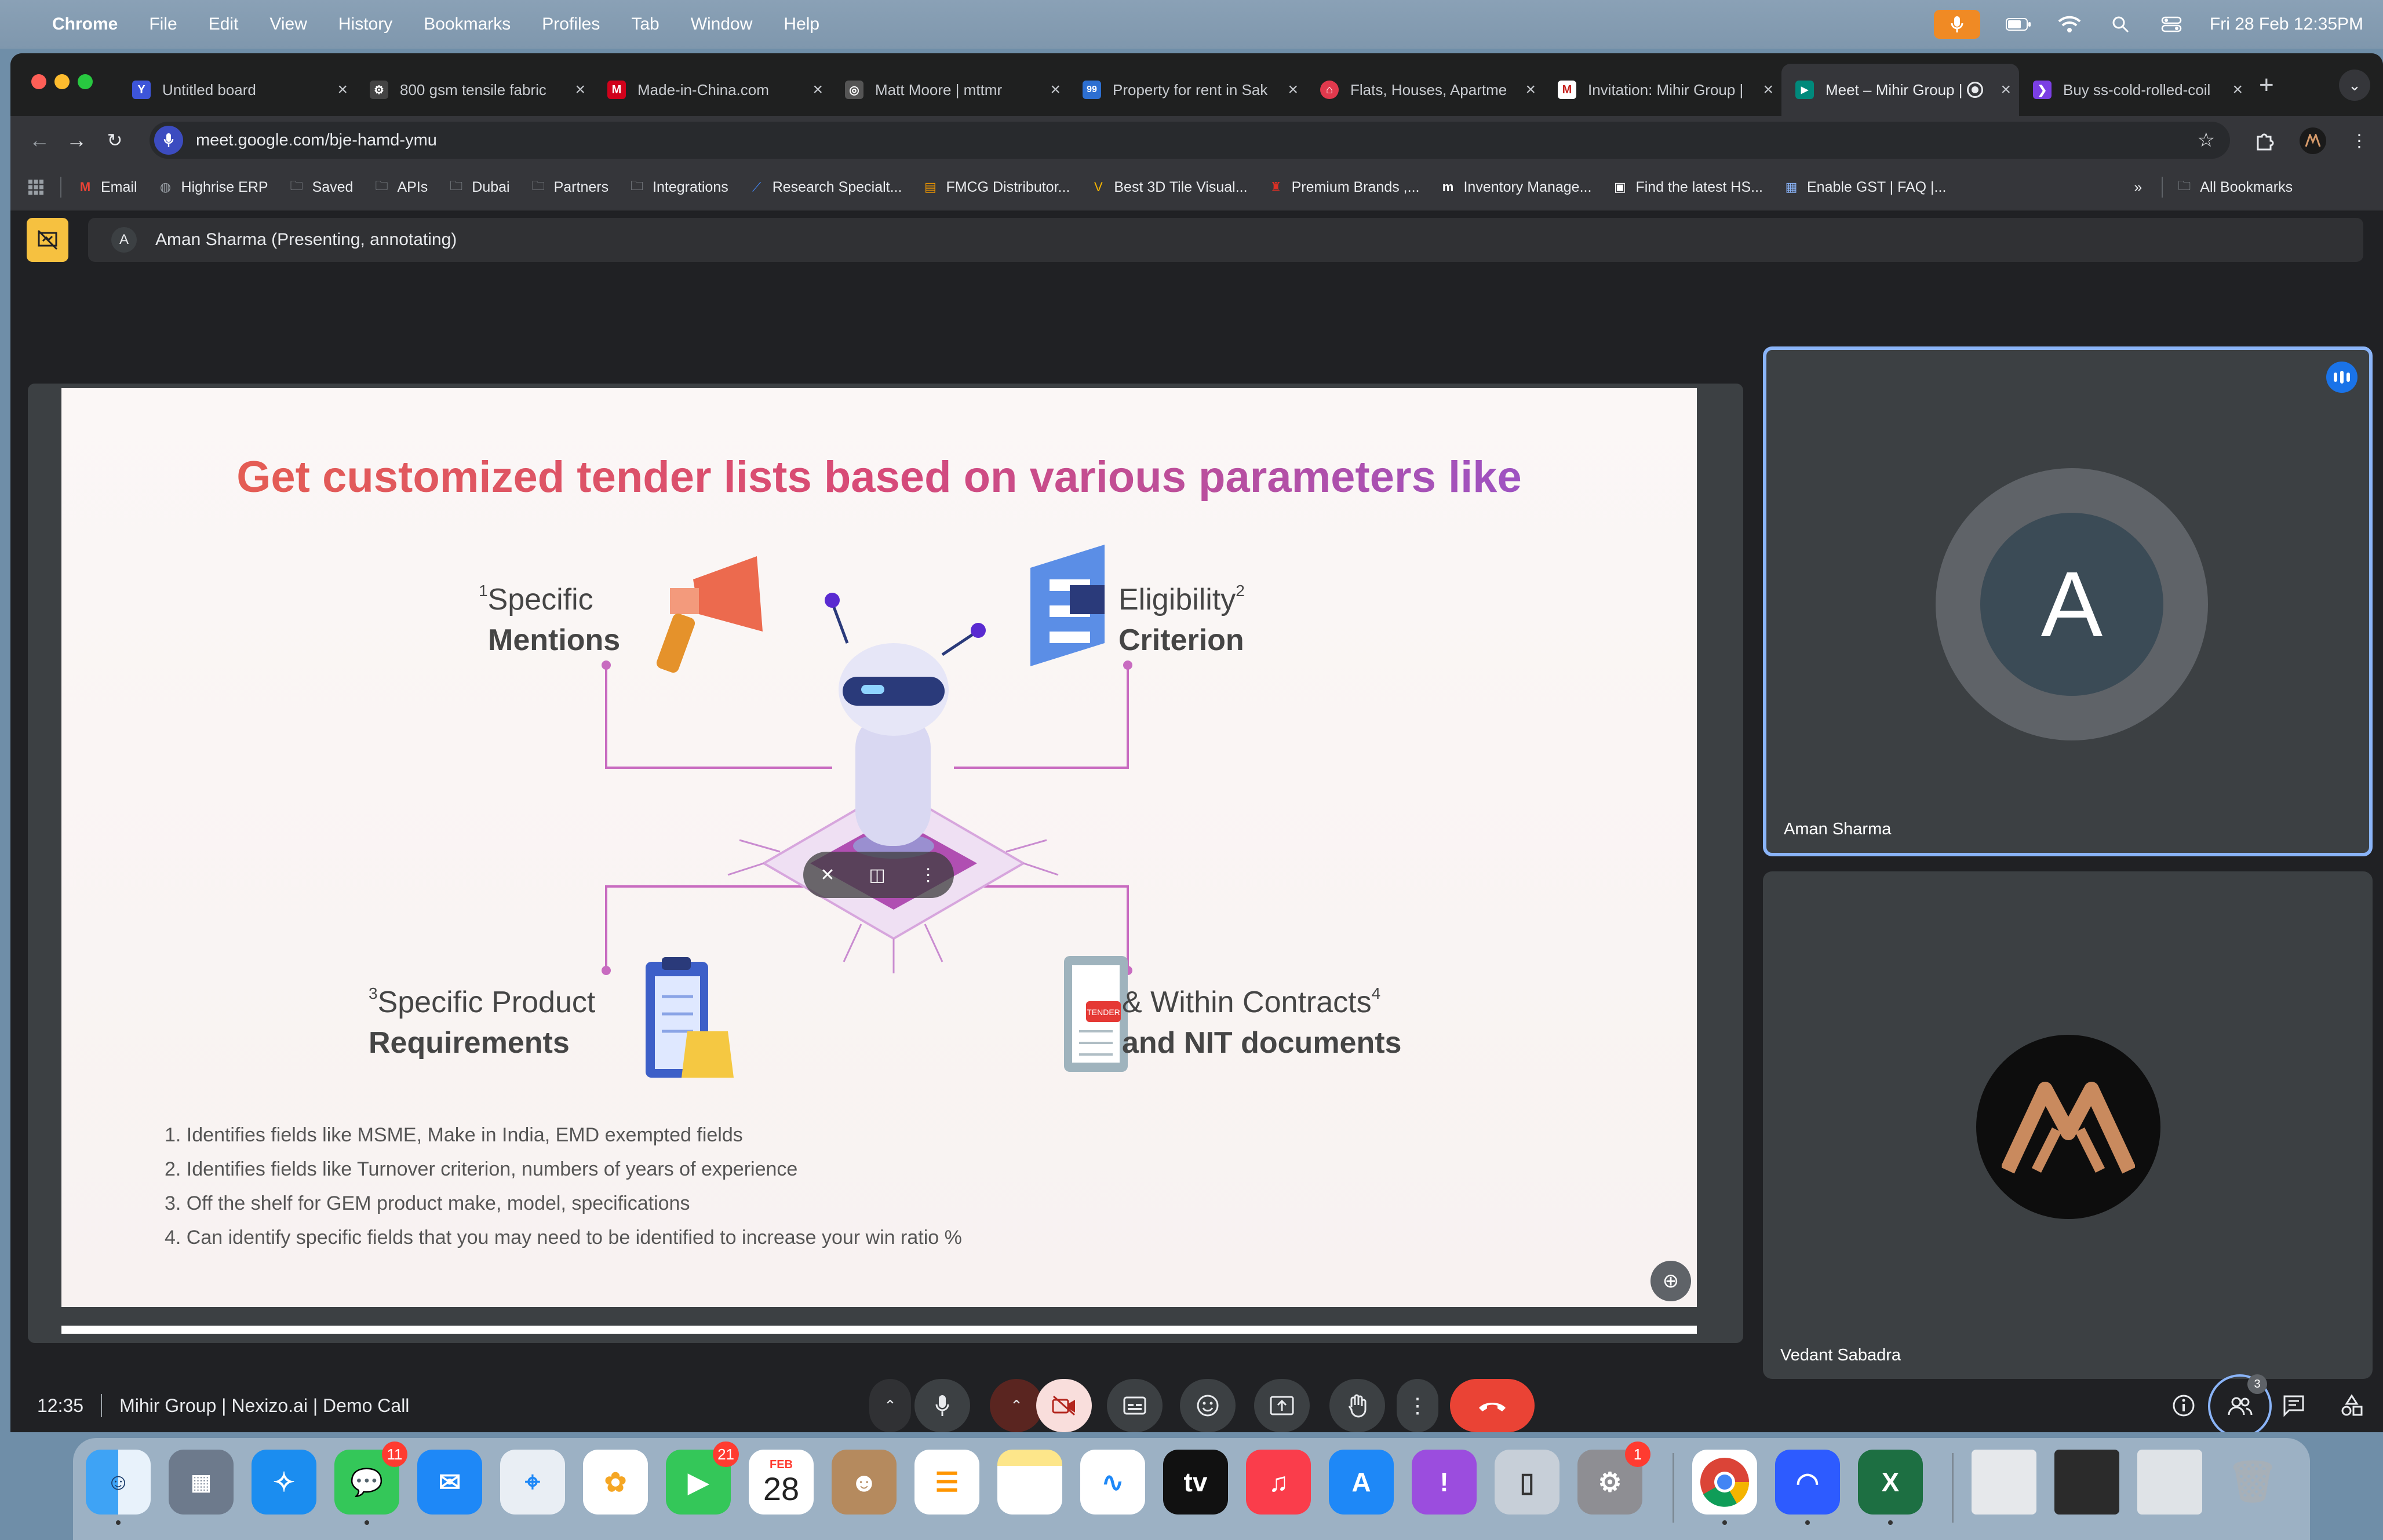 The image size is (2383, 1540). Describe the element at coordinates (2313, 140) in the screenshot. I see `profile-avatar` at that location.